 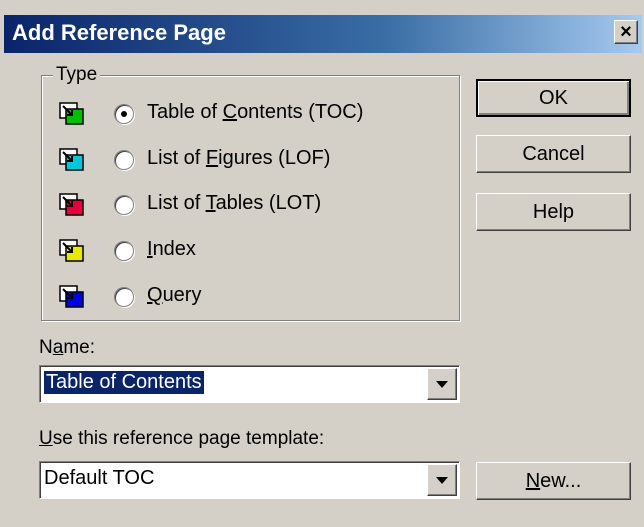 I want to click on query-icon, so click(x=71, y=296).